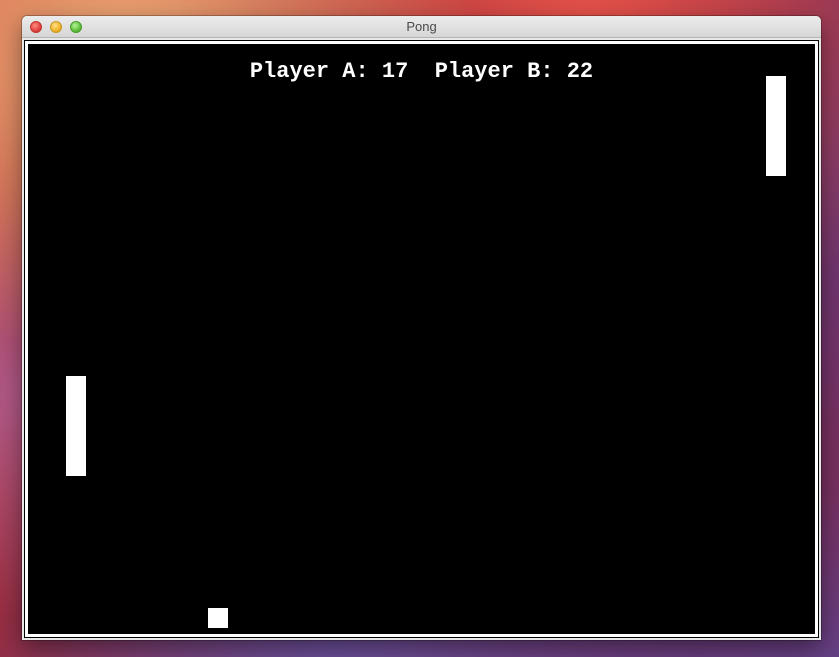 The image size is (839, 657). I want to click on ball, so click(218, 618).